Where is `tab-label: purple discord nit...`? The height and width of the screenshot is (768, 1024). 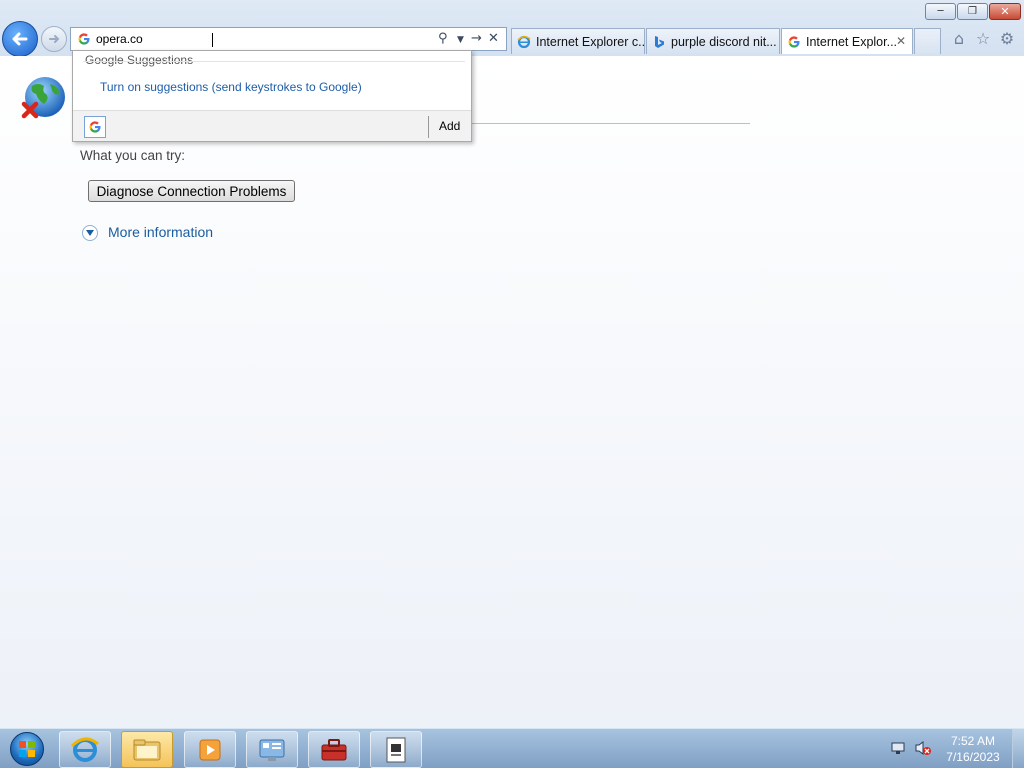
tab-label: purple discord nit... is located at coordinates (724, 41).